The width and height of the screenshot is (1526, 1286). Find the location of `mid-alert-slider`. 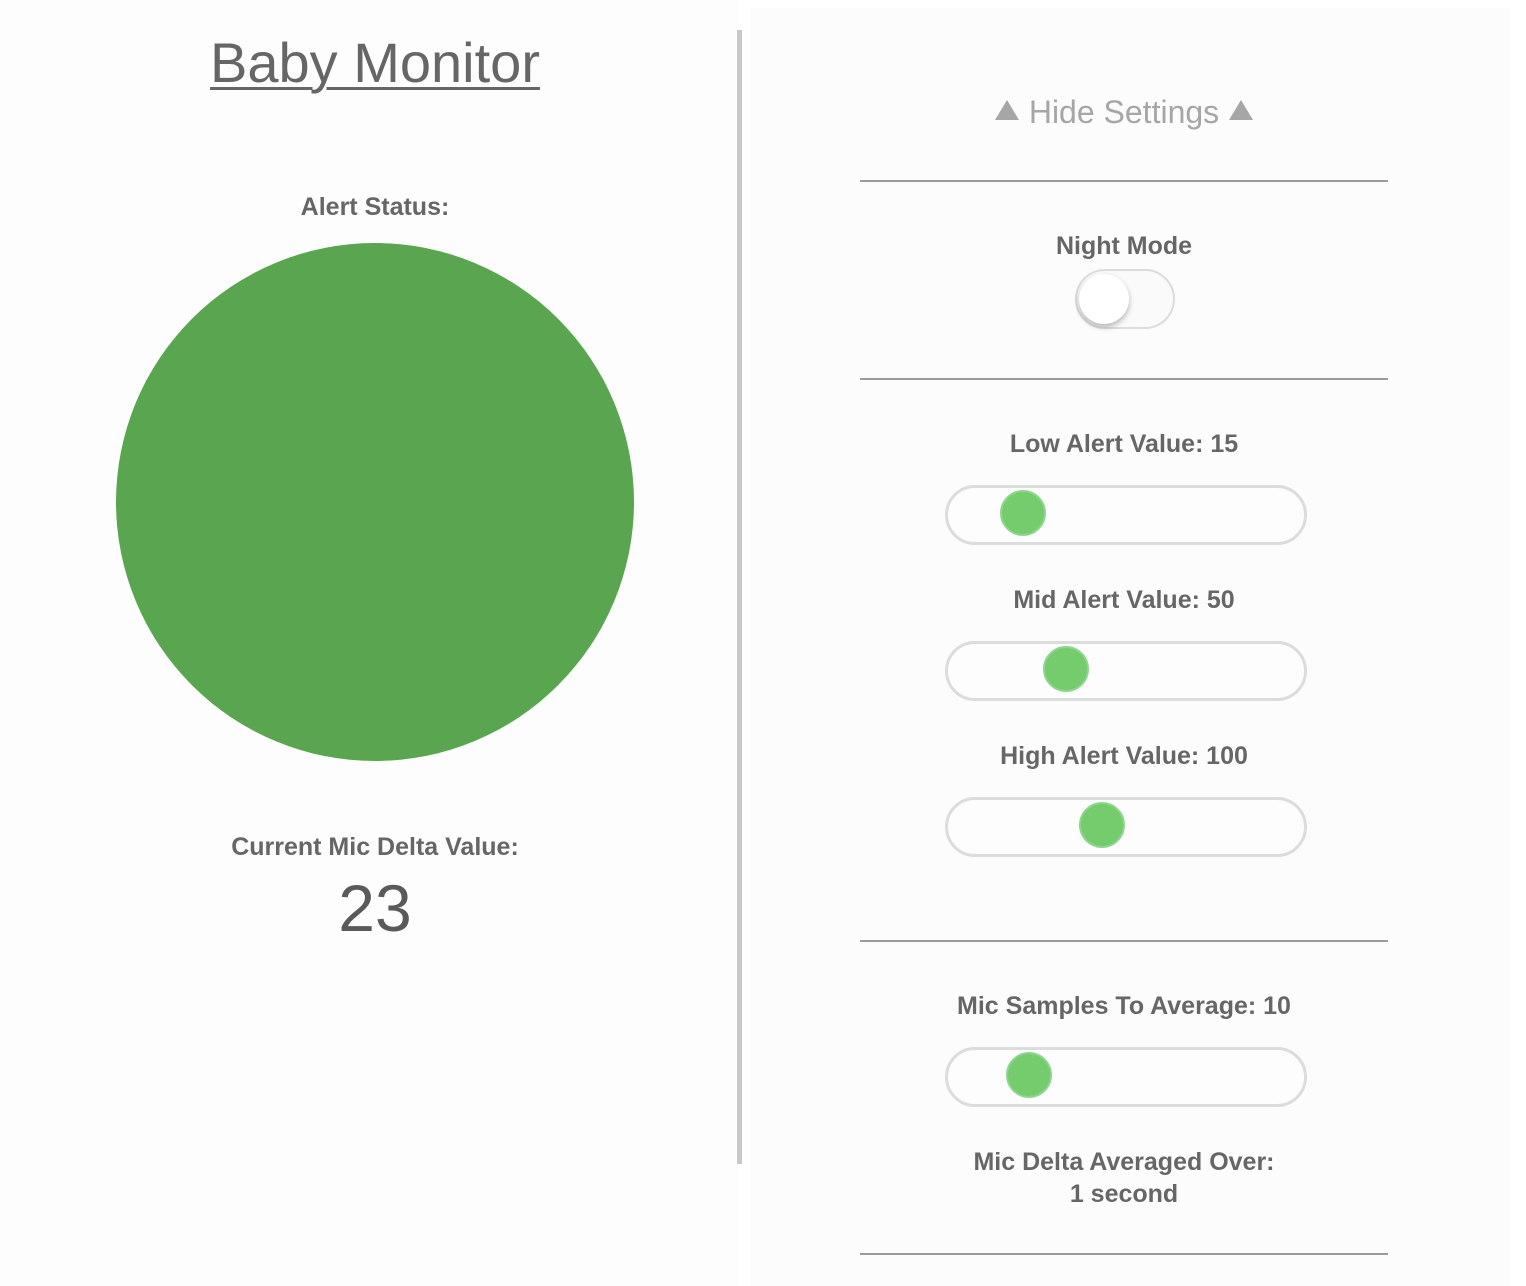

mid-alert-slider is located at coordinates (1126, 671).